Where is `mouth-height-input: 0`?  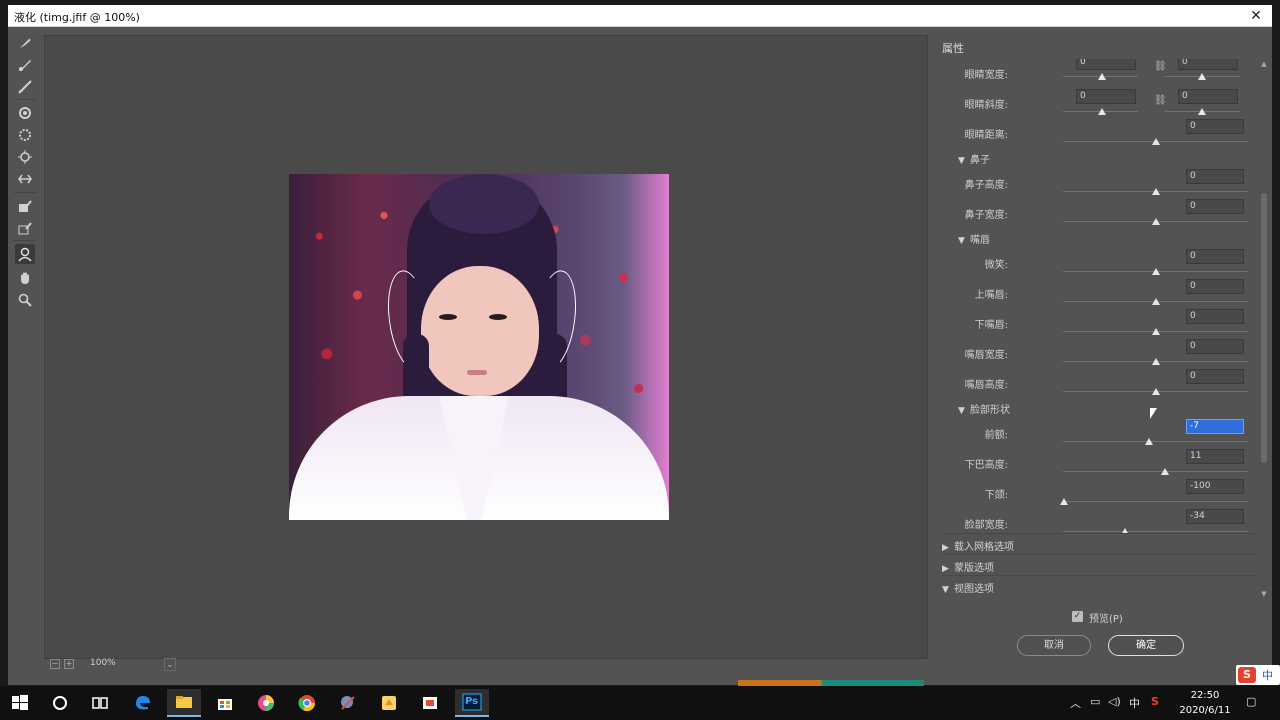 mouth-height-input: 0 is located at coordinates (1215, 376).